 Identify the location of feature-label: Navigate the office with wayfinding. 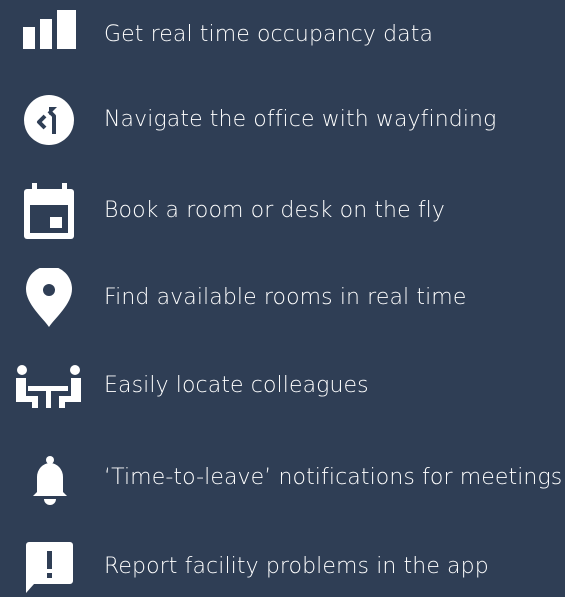
(300, 119).